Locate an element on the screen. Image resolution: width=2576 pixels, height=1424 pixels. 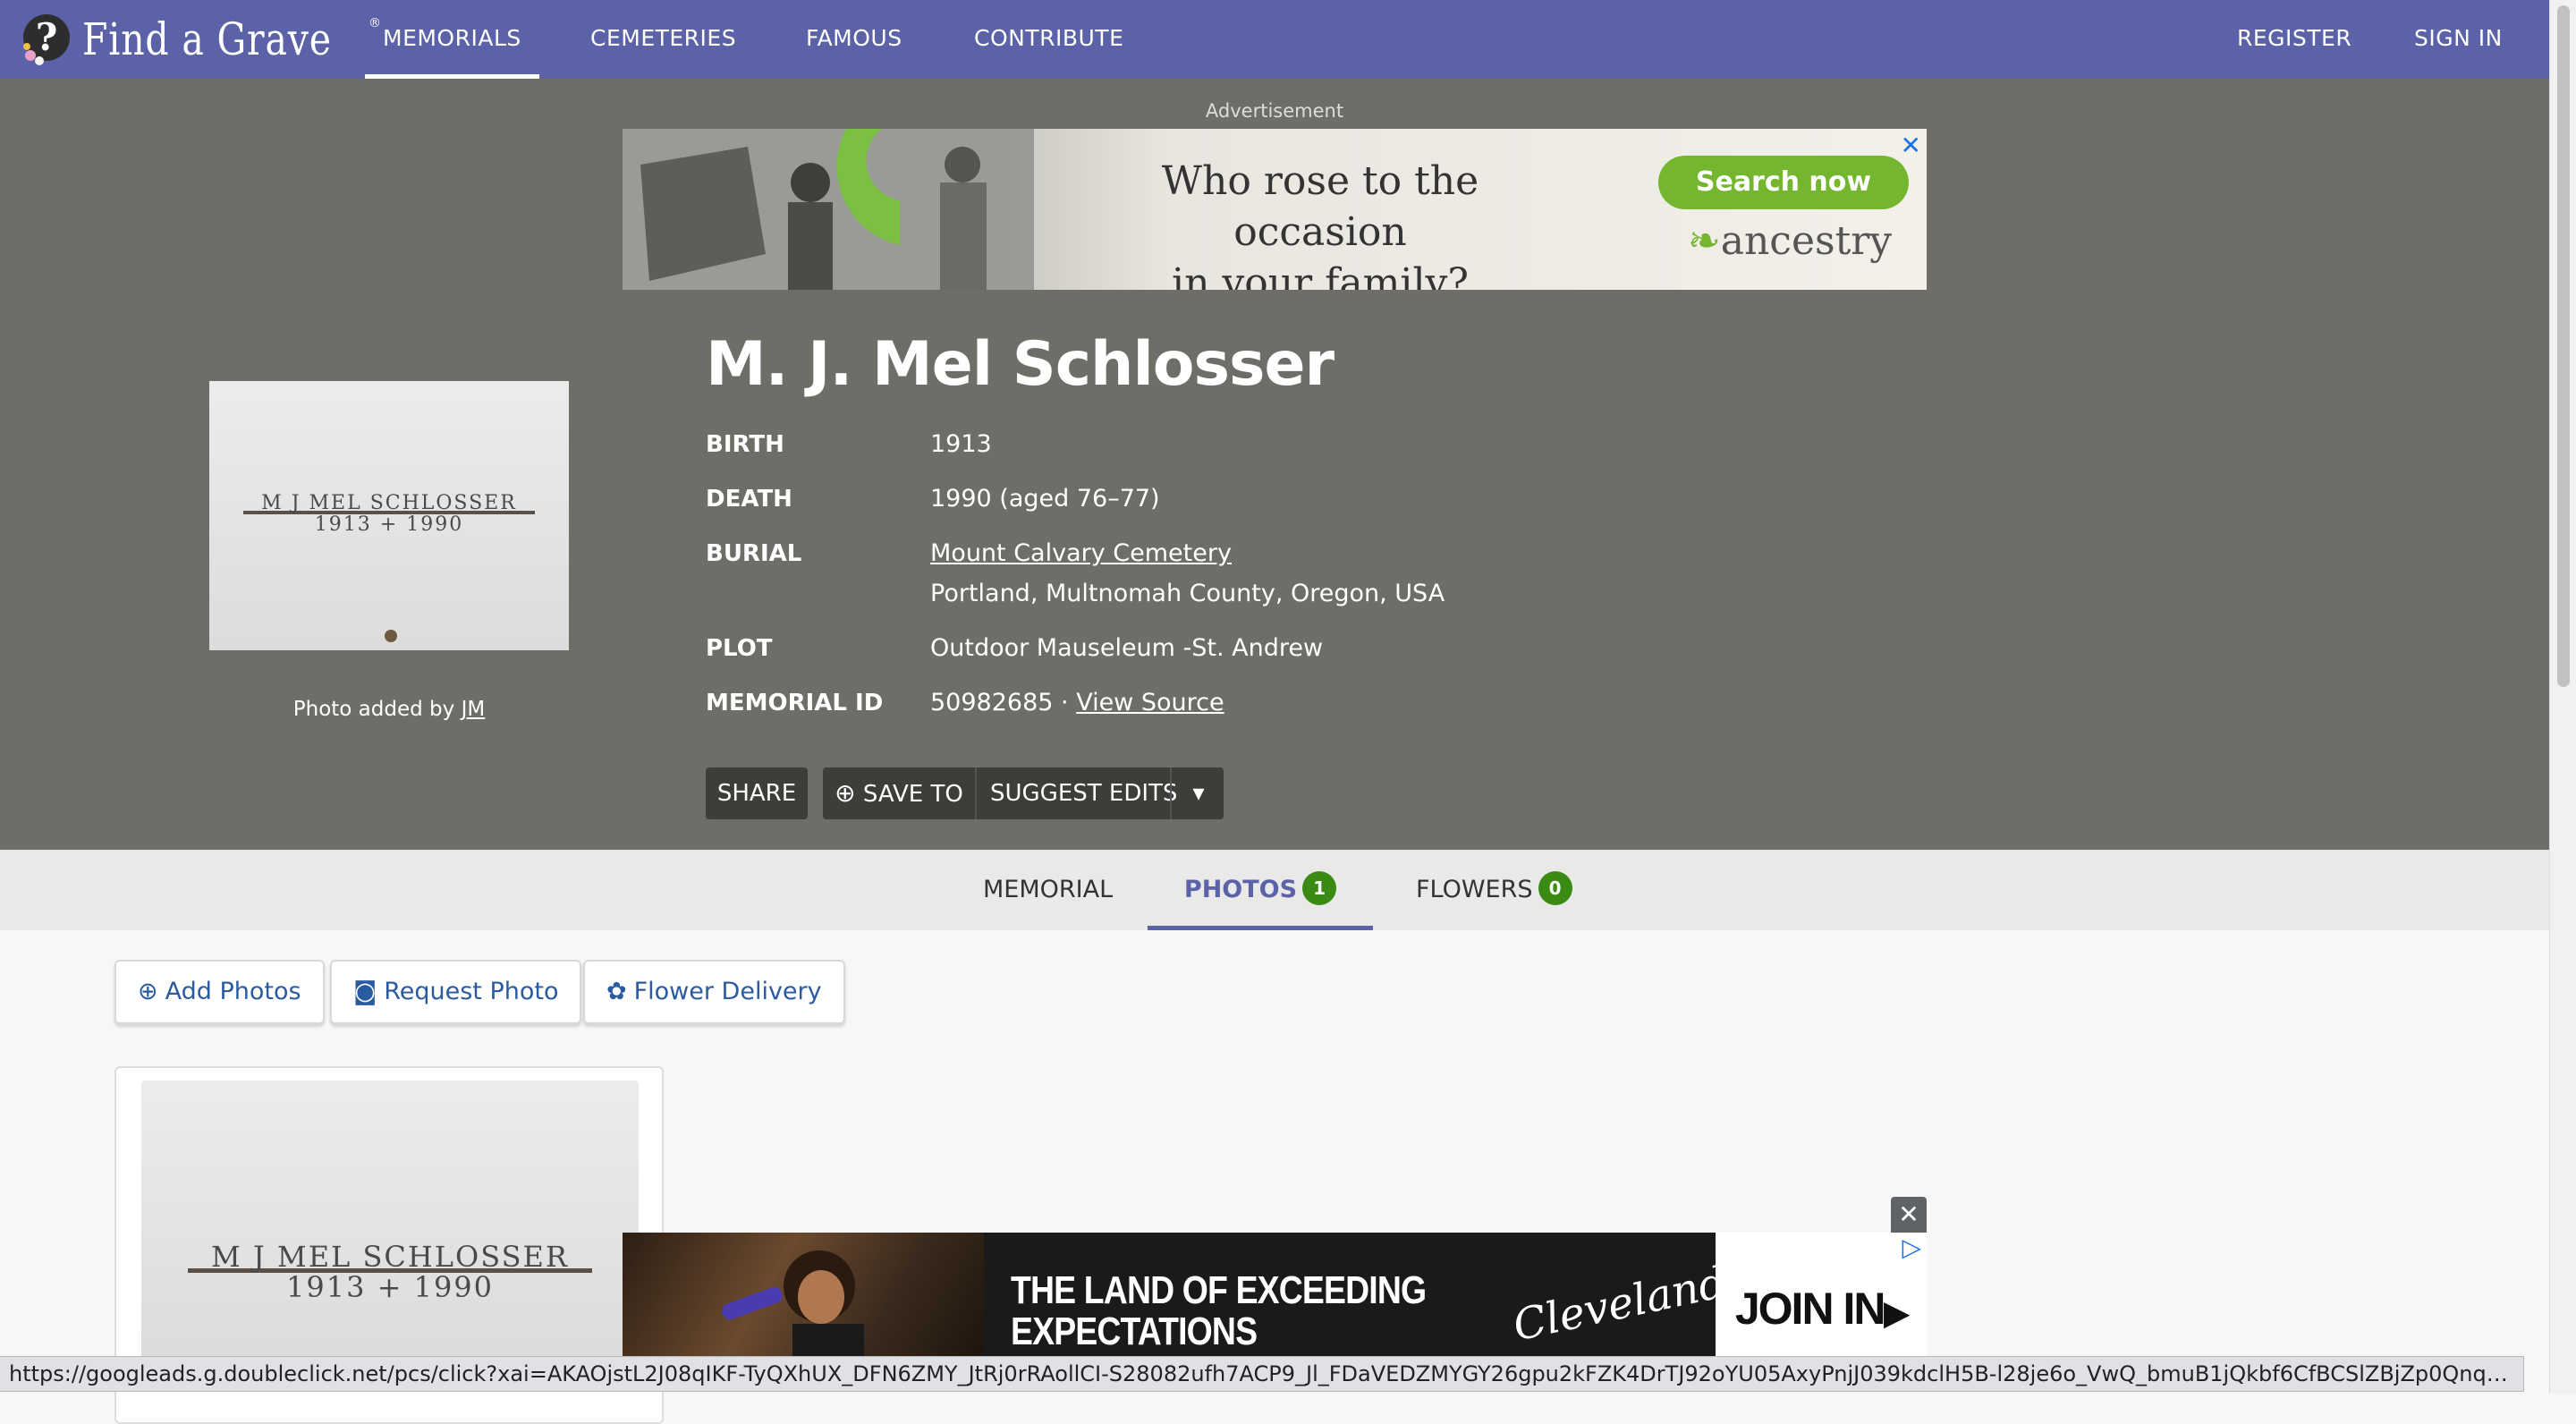
ad-brand-name: ancestry is located at coordinates (1806, 241).